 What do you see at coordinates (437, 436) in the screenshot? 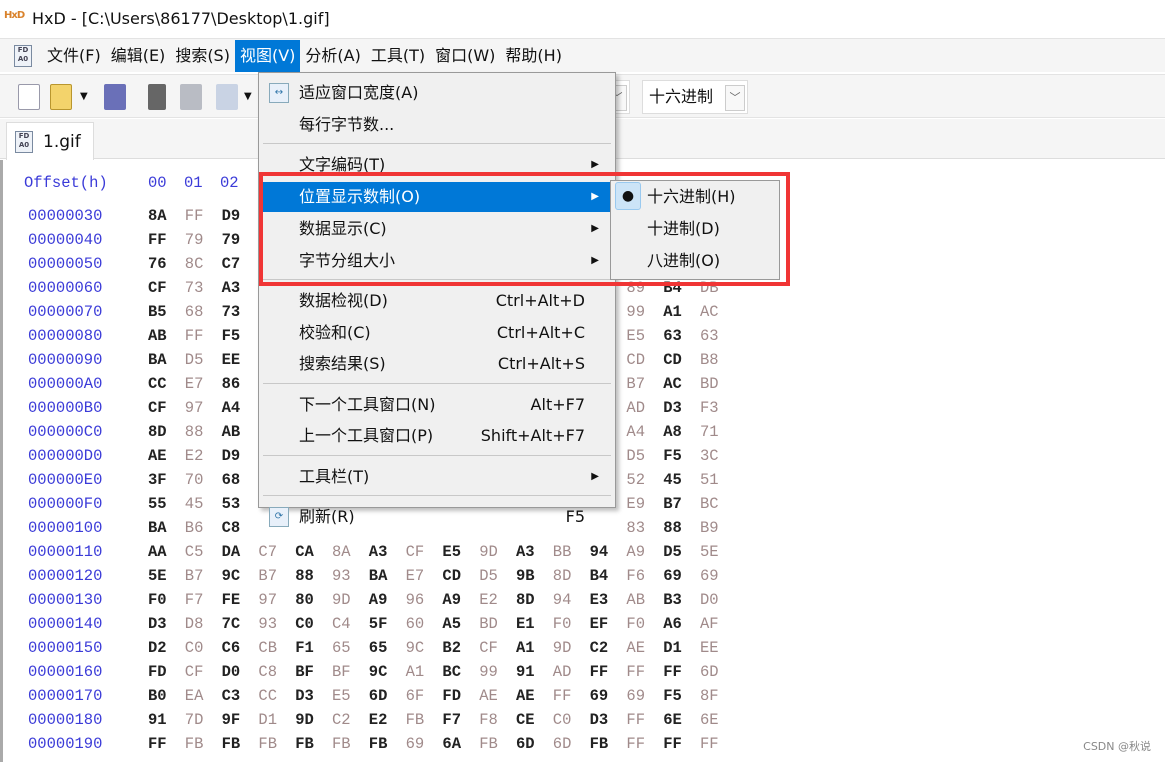
I see `menu-item: 上一个工具窗口(P) Shift+Alt+F7` at bounding box center [437, 436].